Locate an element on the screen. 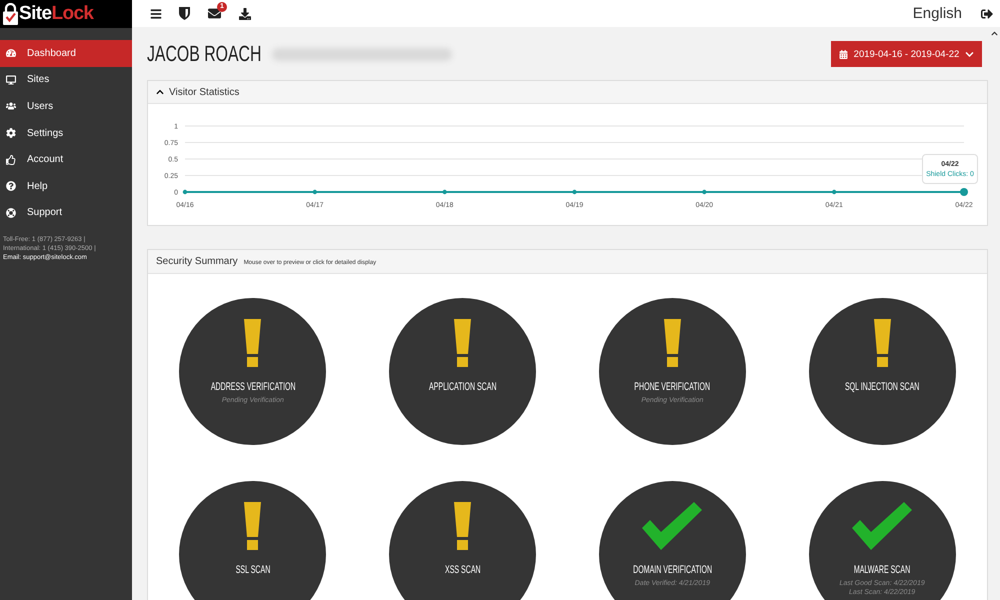 The image size is (1000, 600). sidebar-item: Users is located at coordinates (66, 106).